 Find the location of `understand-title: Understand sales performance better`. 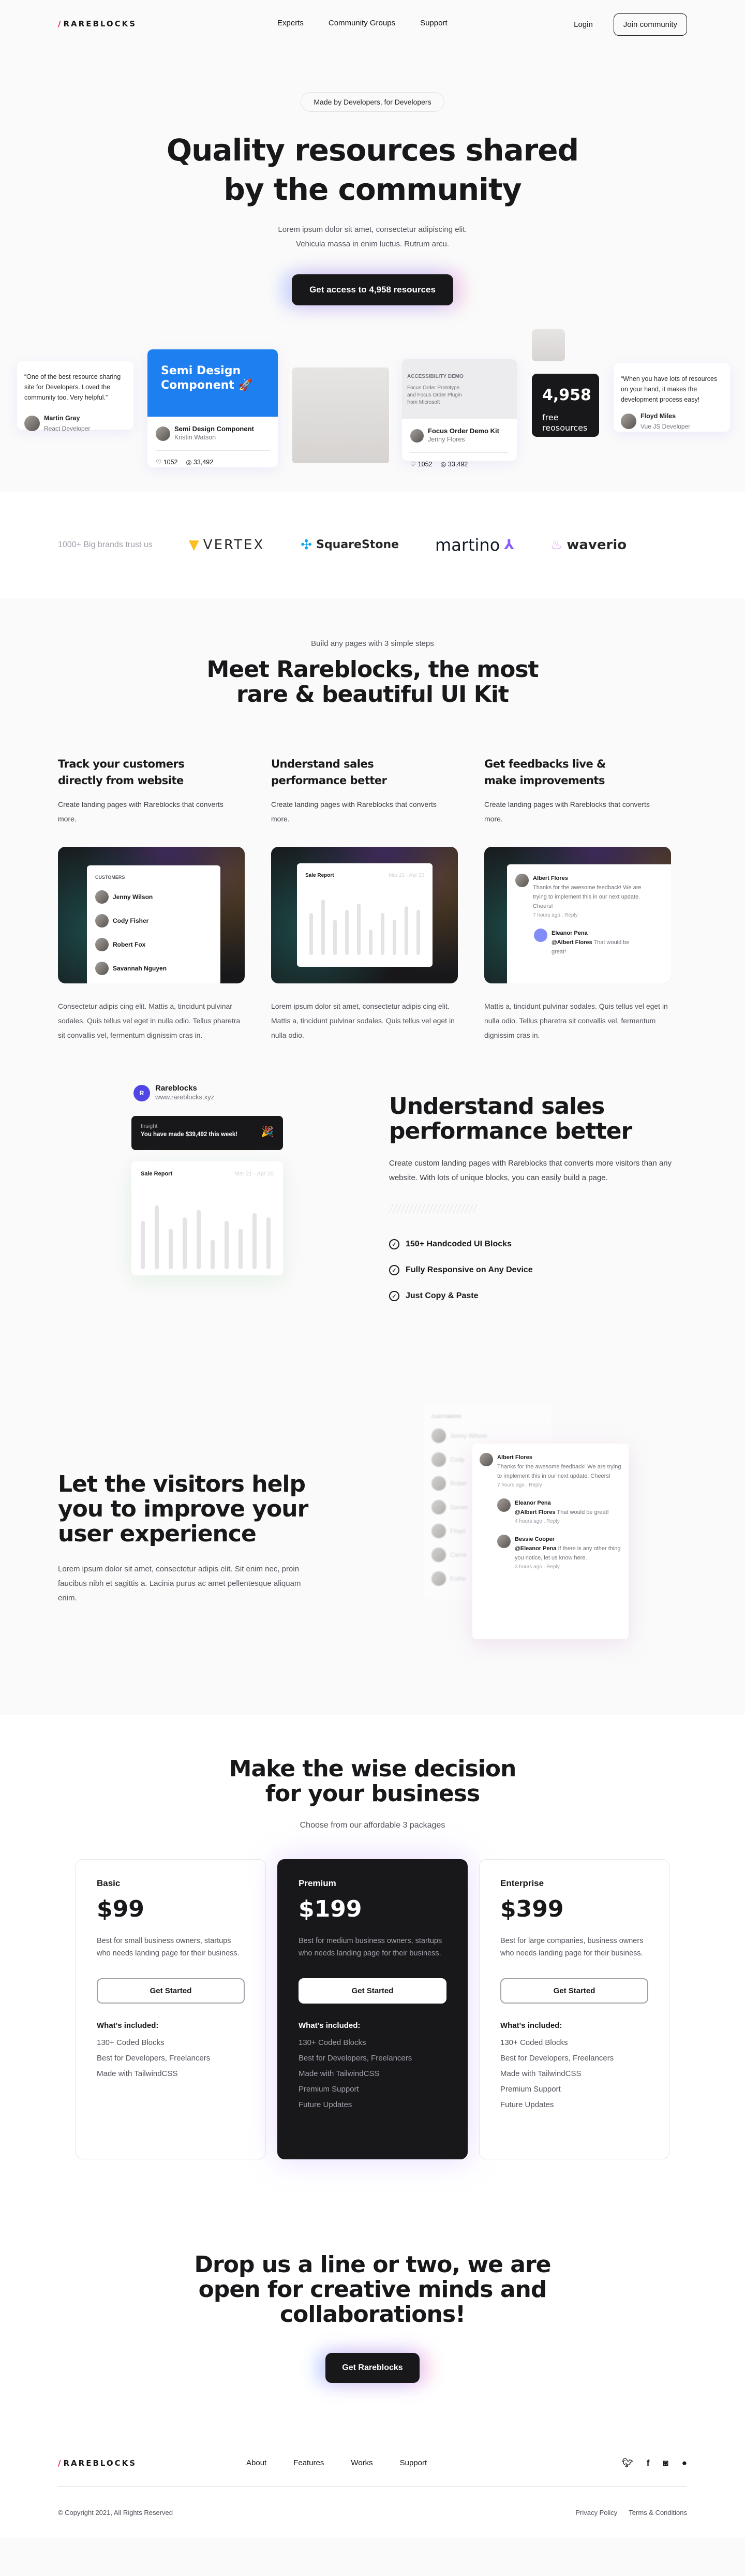

understand-title: Understand sales performance better is located at coordinates (511, 1119).